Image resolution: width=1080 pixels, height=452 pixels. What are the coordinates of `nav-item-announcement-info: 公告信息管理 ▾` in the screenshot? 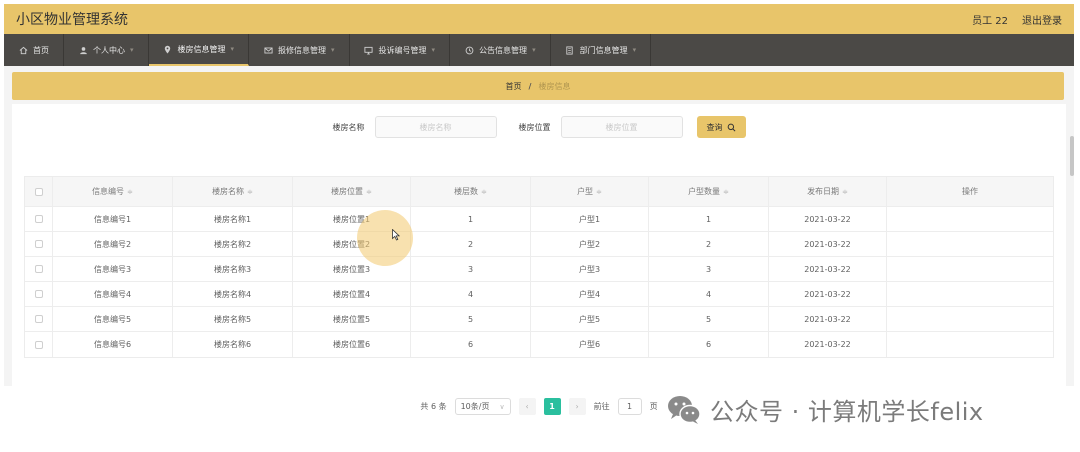 It's located at (500, 50).